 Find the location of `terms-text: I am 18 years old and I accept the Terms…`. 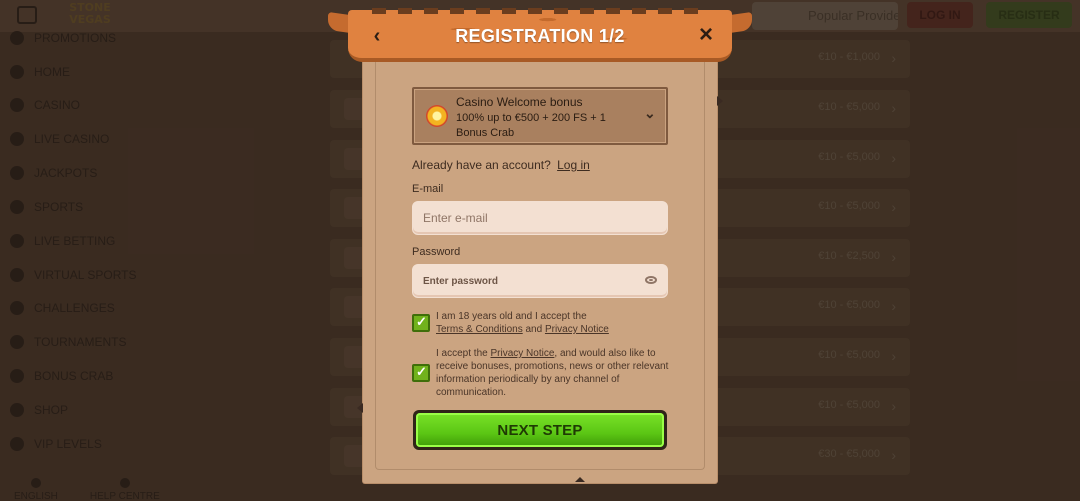

terms-text: I am 18 years old and I accept the Terms… is located at coordinates (522, 323).